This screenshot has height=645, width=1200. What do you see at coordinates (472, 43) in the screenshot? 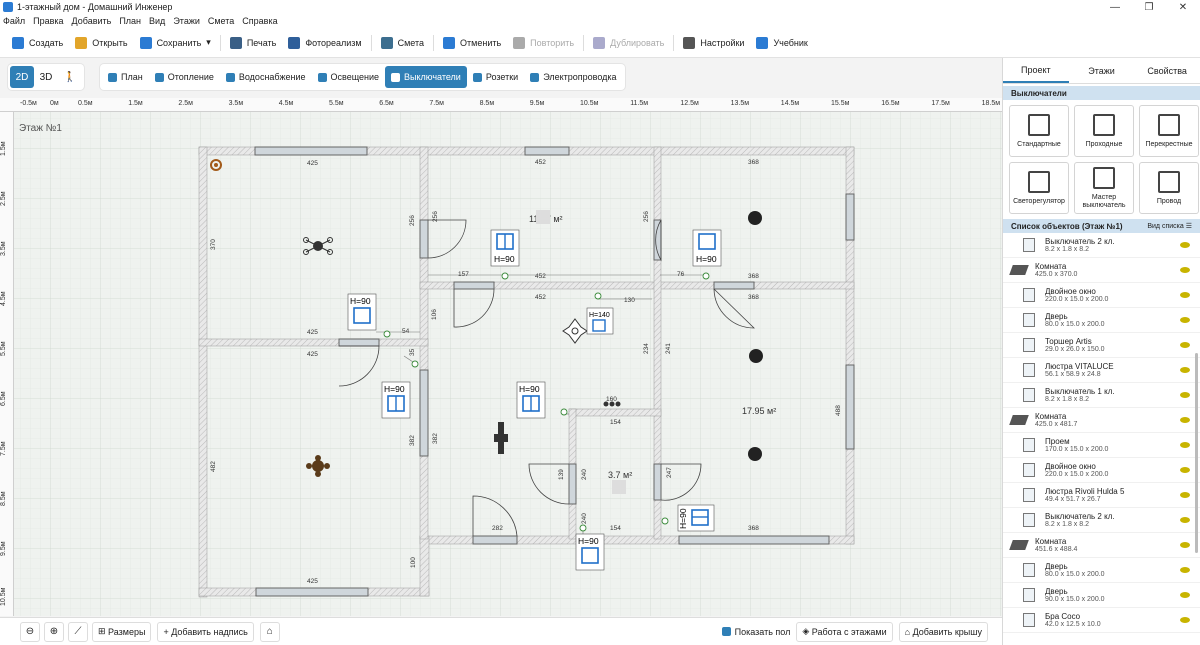
I see `toolbar-button: Отменить` at bounding box center [472, 43].